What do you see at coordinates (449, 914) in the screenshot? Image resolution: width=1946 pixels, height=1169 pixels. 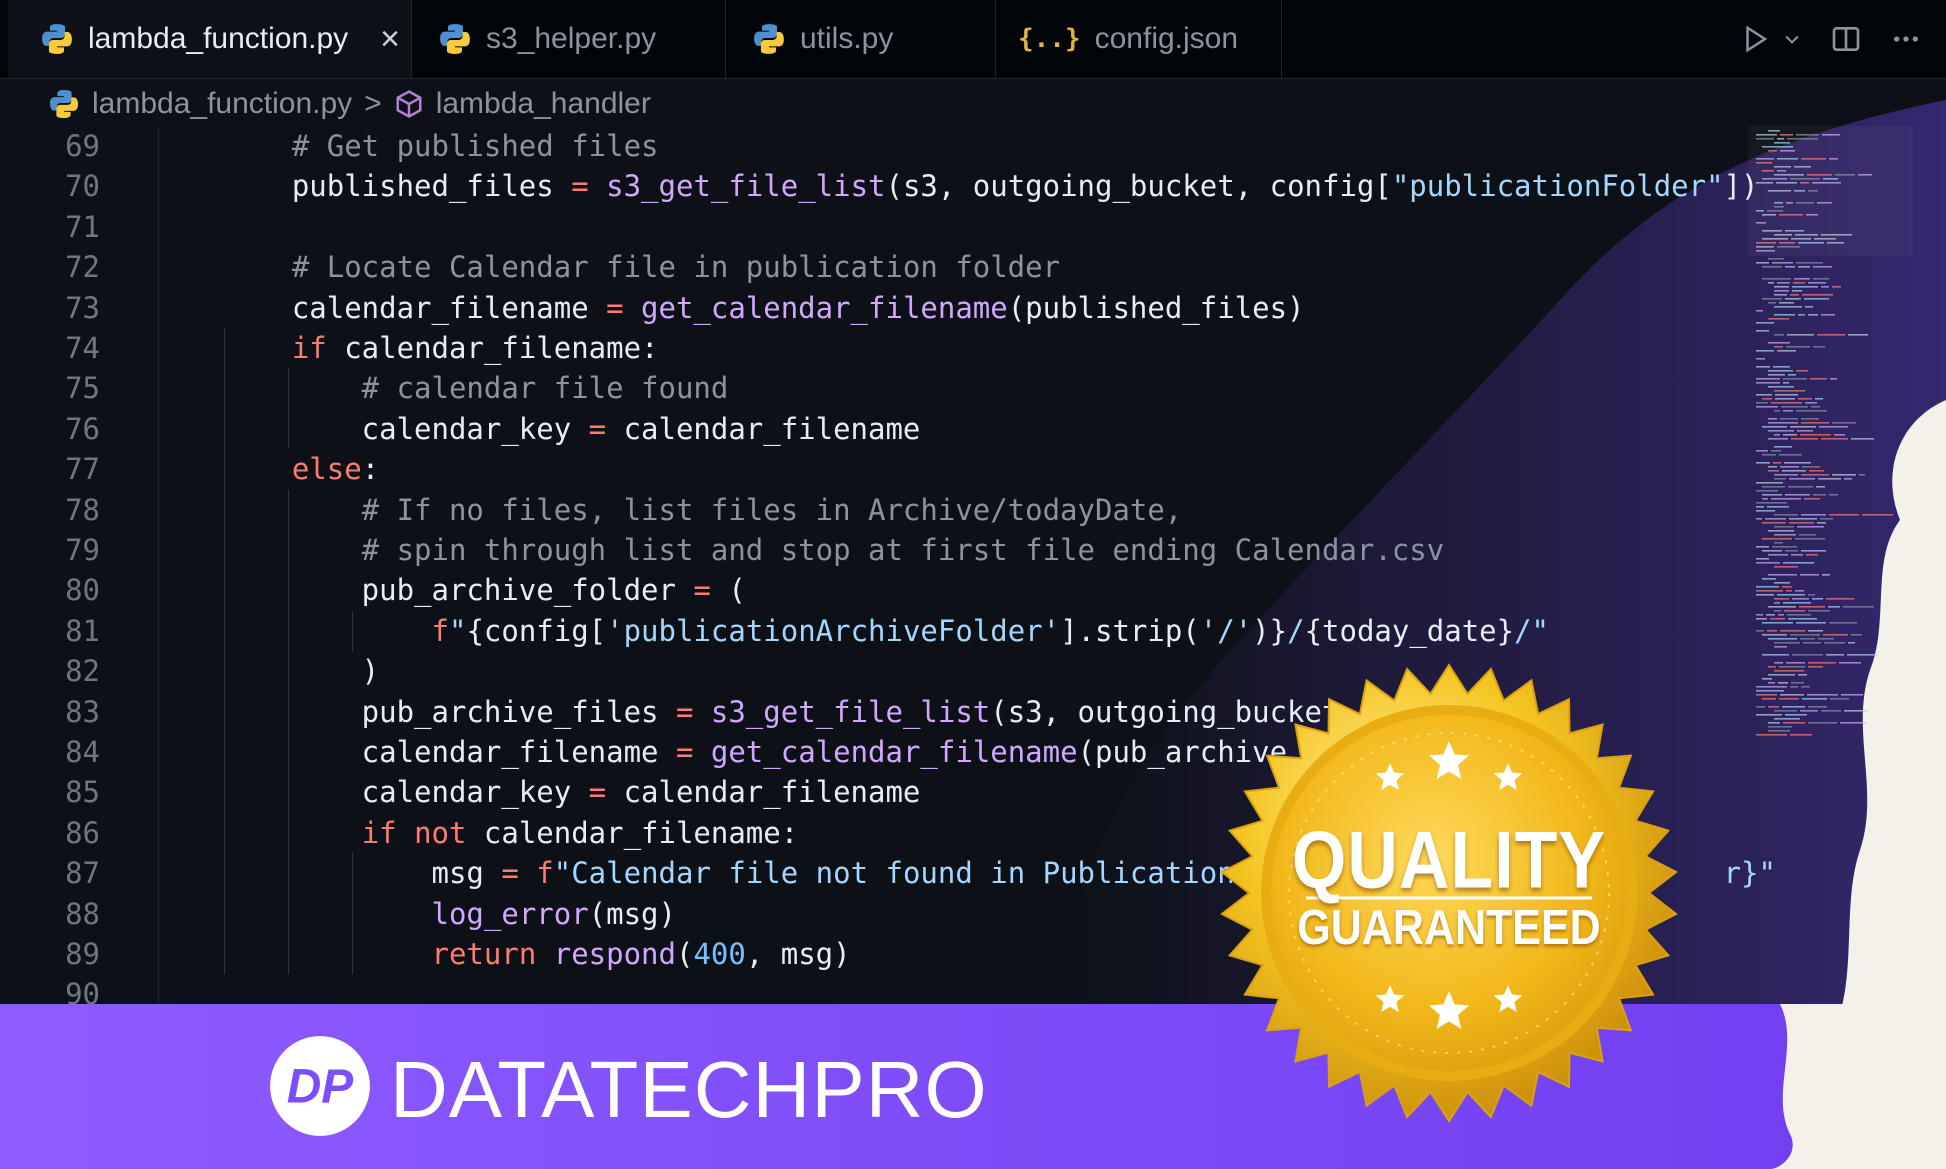 I see `code-text: log_error(msg)` at bounding box center [449, 914].